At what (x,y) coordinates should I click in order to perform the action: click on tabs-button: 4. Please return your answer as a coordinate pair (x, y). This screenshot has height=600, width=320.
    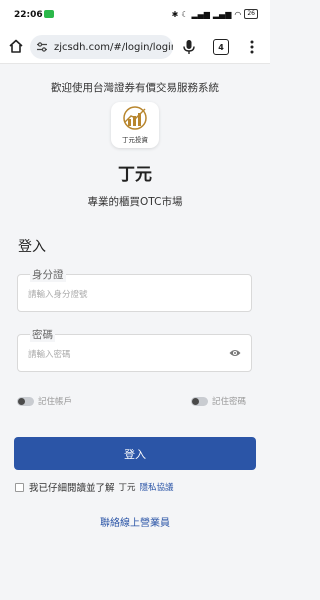
    Looking at the image, I should click on (221, 47).